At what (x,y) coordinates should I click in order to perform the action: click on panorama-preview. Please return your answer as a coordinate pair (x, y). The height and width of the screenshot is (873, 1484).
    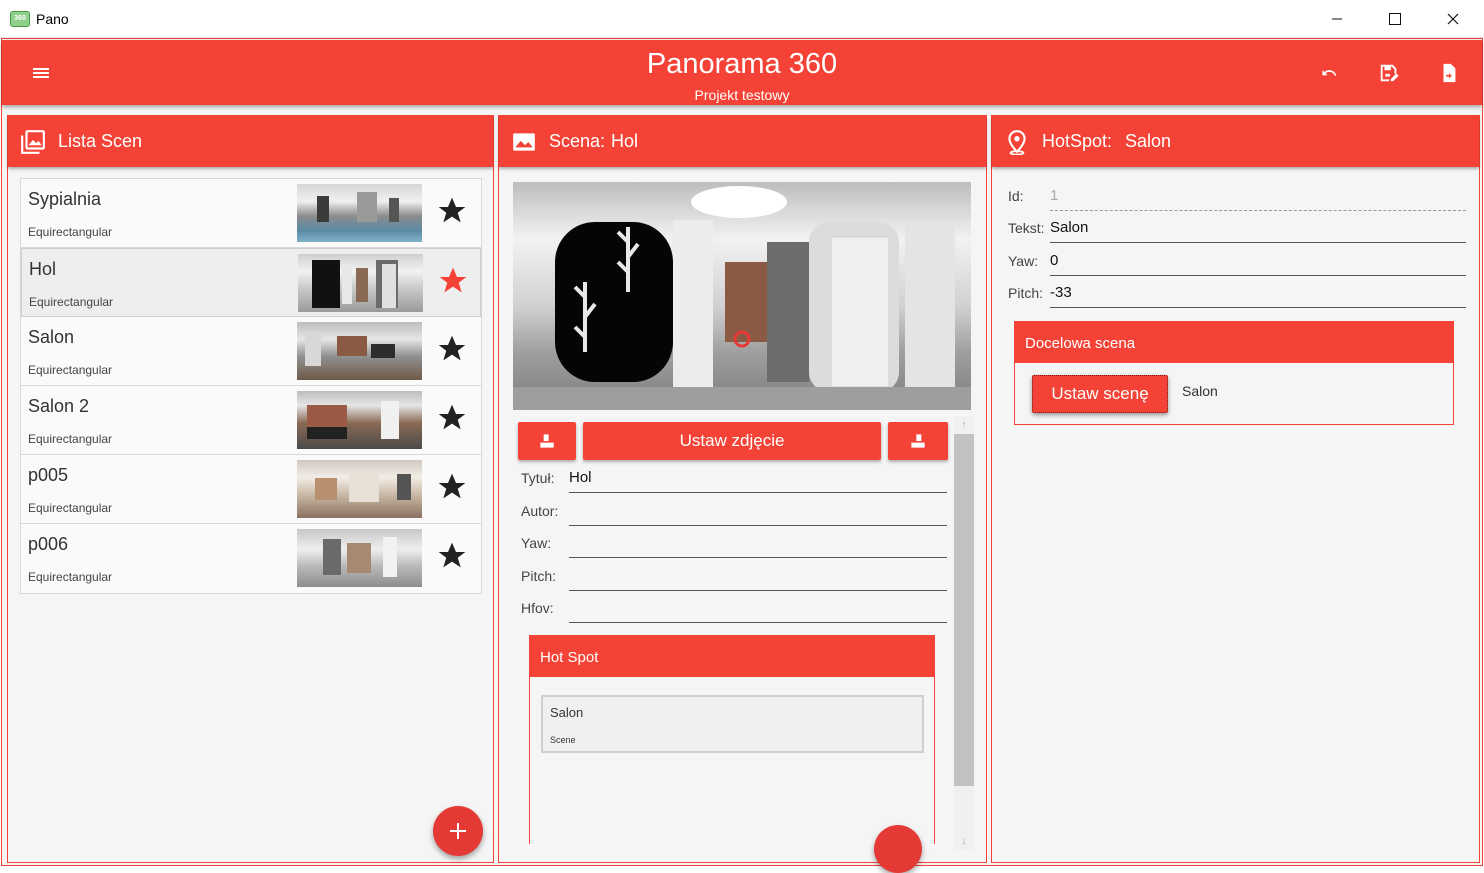
    Looking at the image, I should click on (742, 296).